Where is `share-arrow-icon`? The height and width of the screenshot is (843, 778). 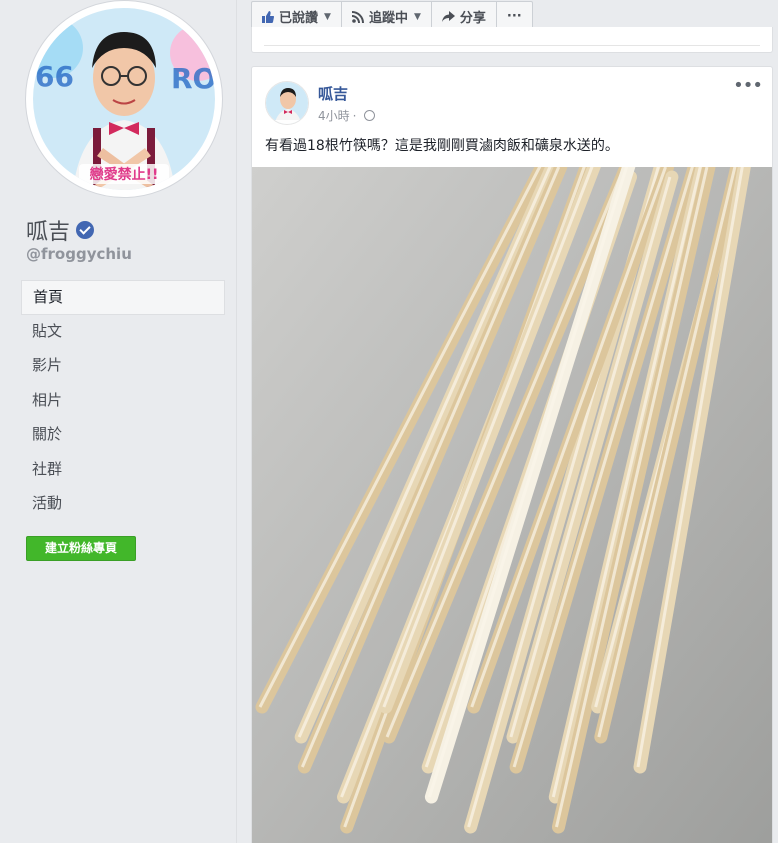
share-arrow-icon is located at coordinates (448, 16).